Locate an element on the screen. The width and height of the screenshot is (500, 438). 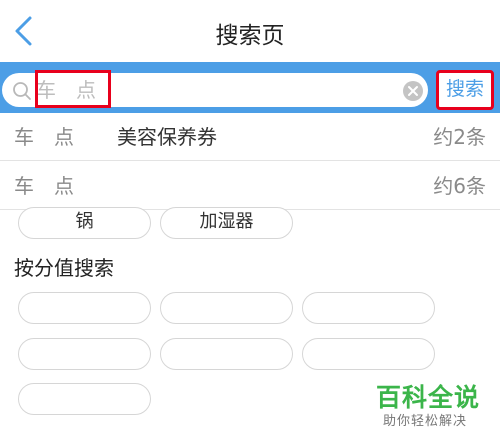
query-highlight-box is located at coordinates (73, 89).